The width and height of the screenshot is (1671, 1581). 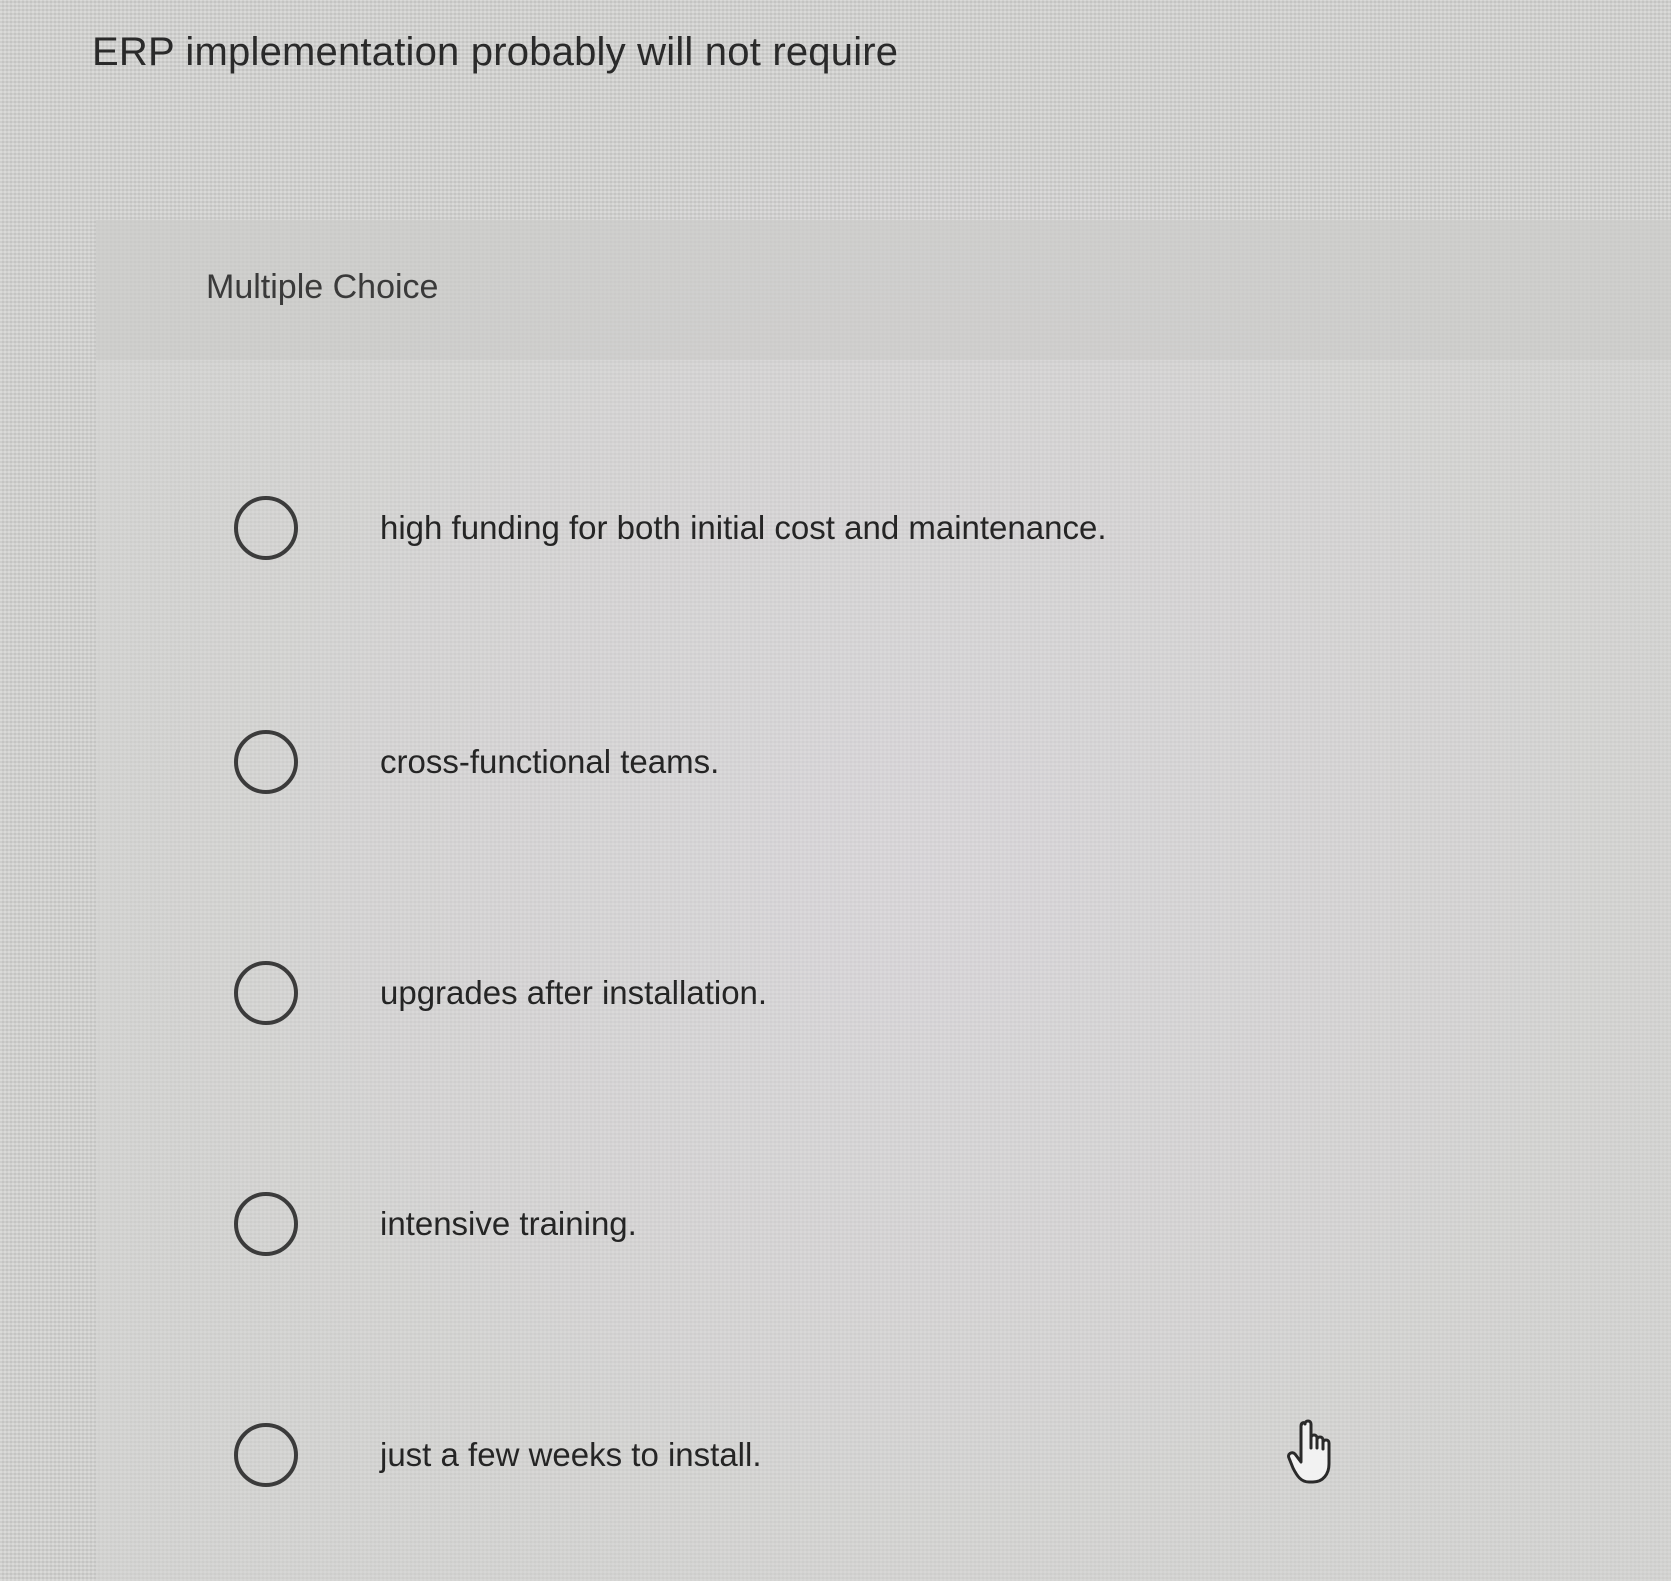 What do you see at coordinates (322, 287) in the screenshot?
I see `question-type-label: Multiple Choice` at bounding box center [322, 287].